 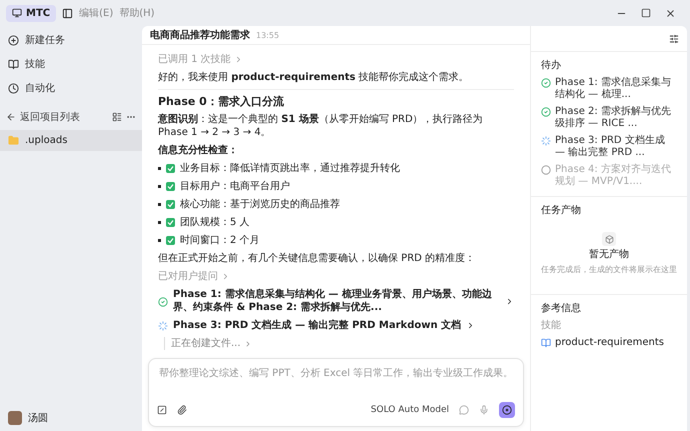 I want to click on back-link: 返回项目列表, so click(x=50, y=117).